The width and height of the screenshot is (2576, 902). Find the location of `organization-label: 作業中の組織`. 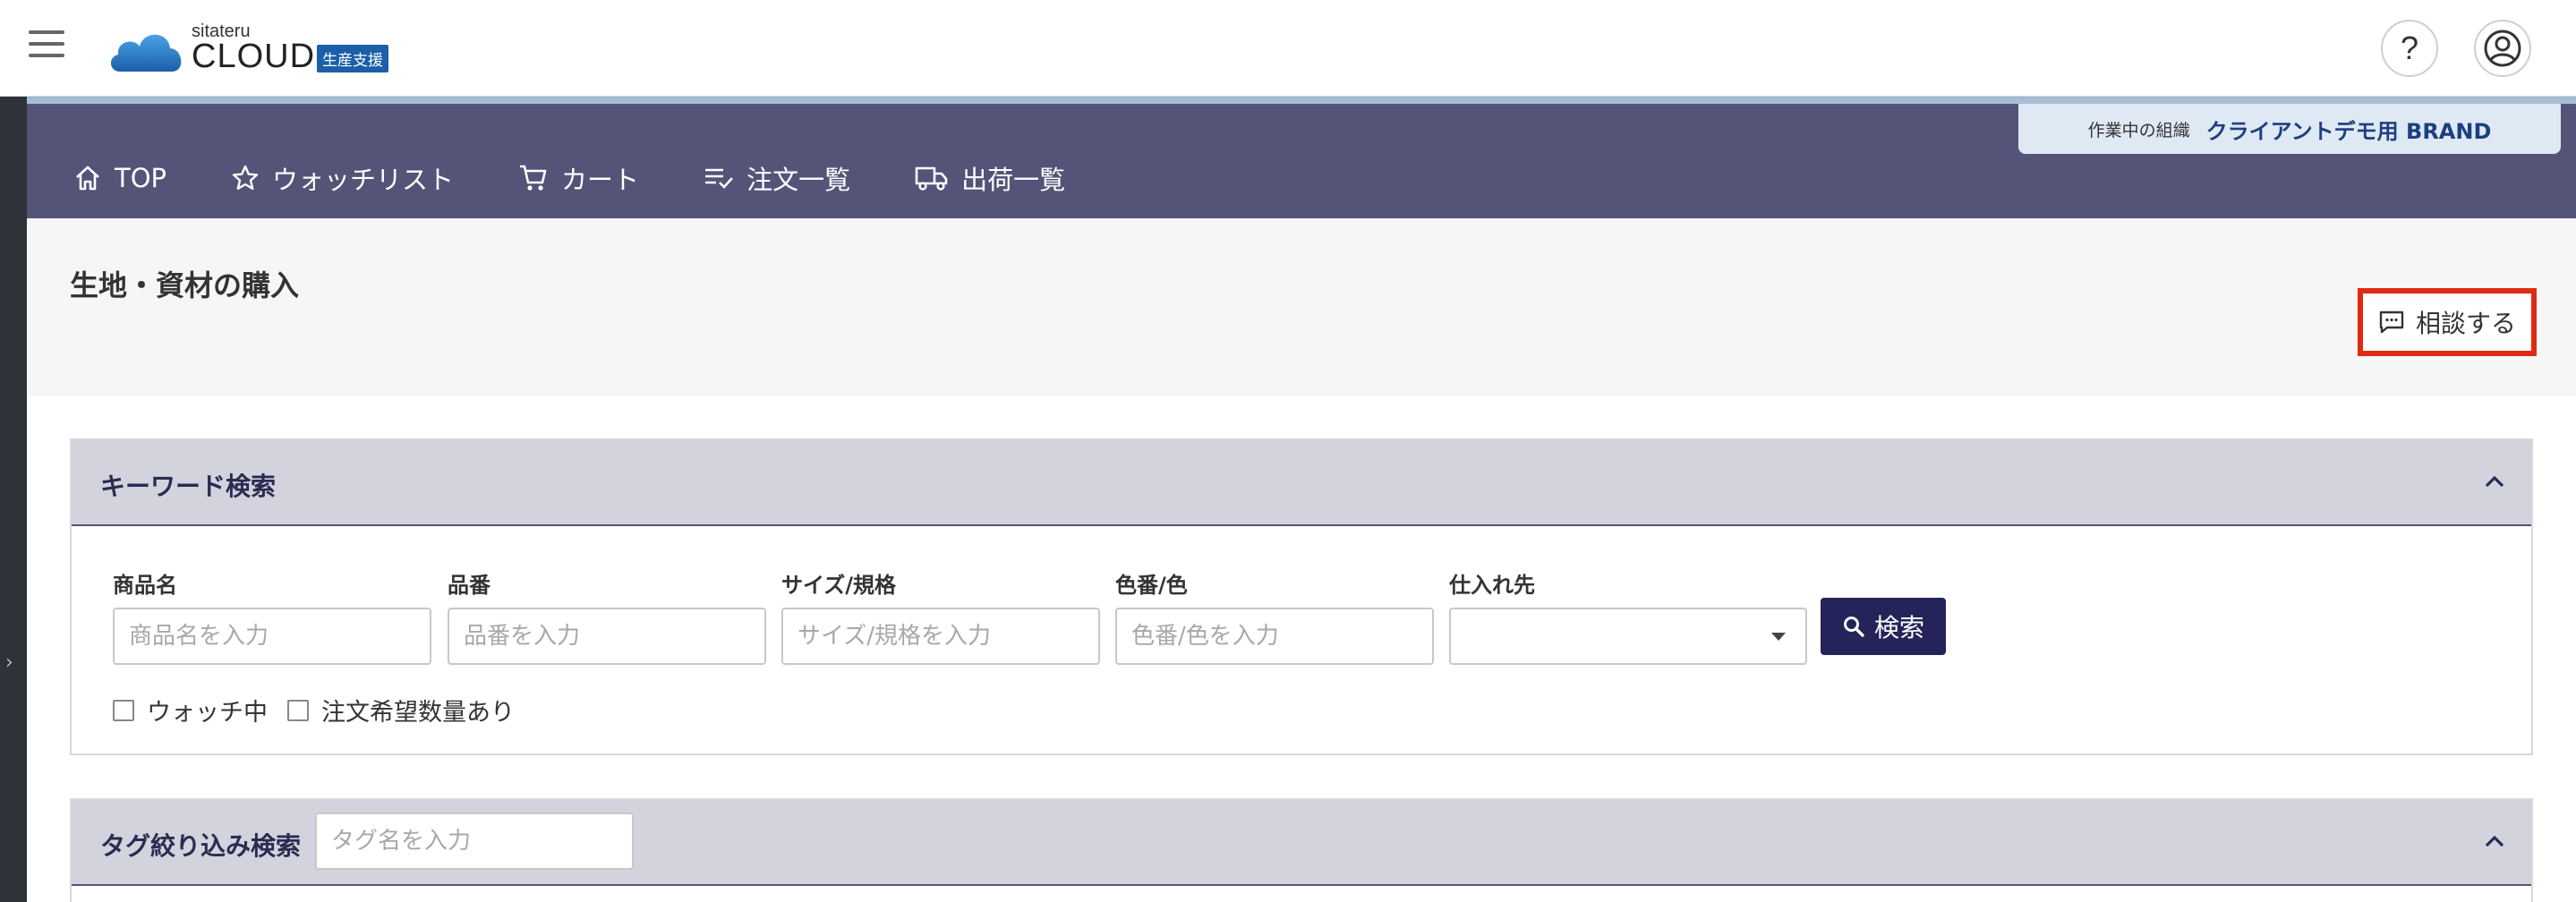

organization-label: 作業中の組織 is located at coordinates (2138, 130).